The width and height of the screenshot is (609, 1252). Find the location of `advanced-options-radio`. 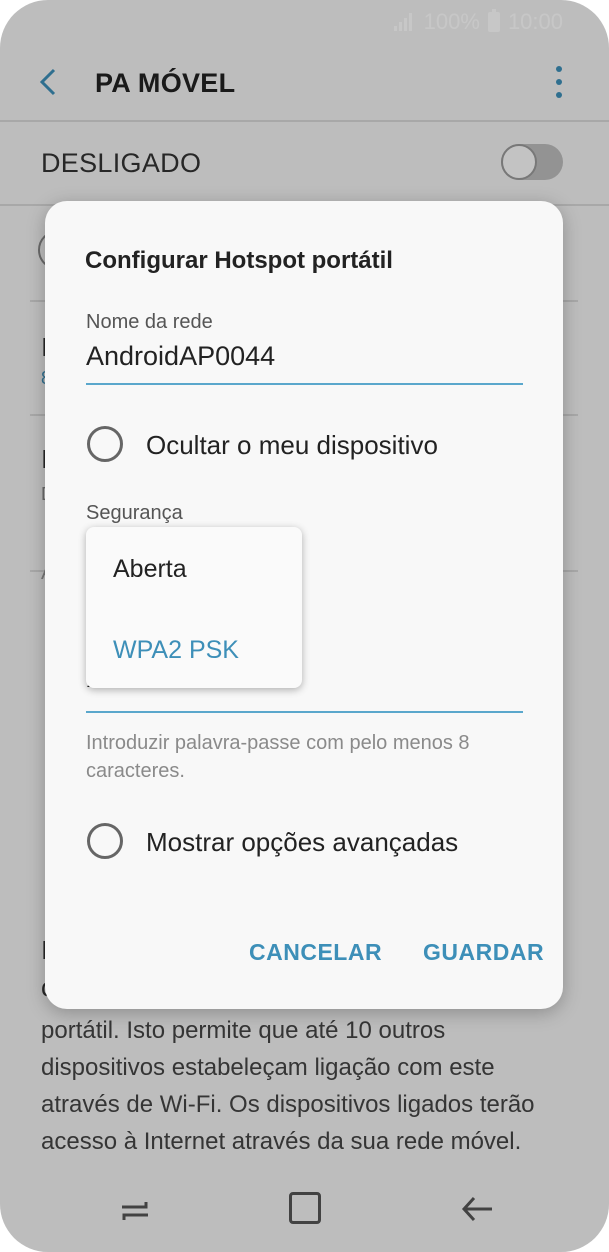

advanced-options-radio is located at coordinates (105, 841).